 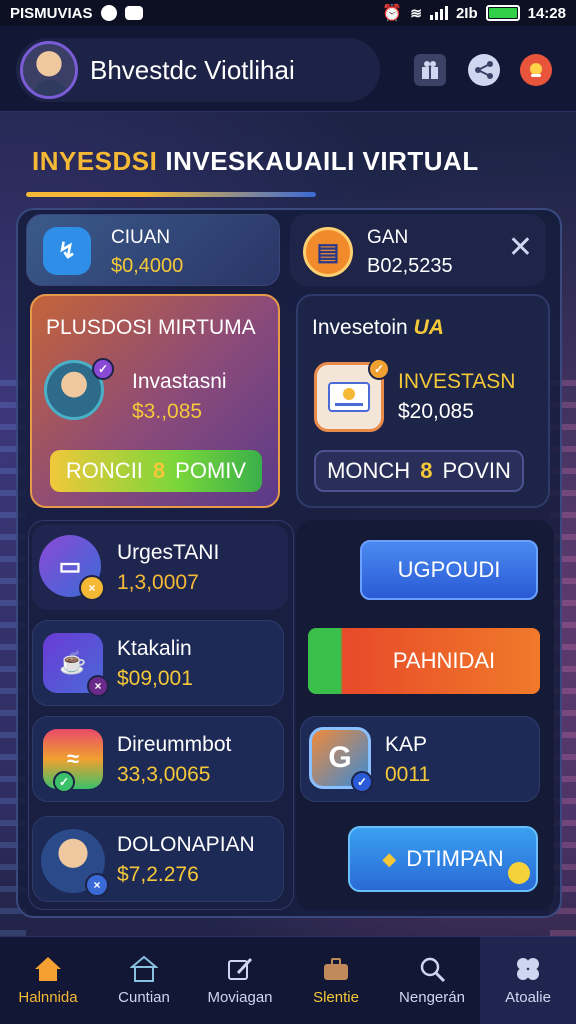 What do you see at coordinates (160, 567) in the screenshot?
I see `list-item: ▭ × UrgesTANI 1,3,0007` at bounding box center [160, 567].